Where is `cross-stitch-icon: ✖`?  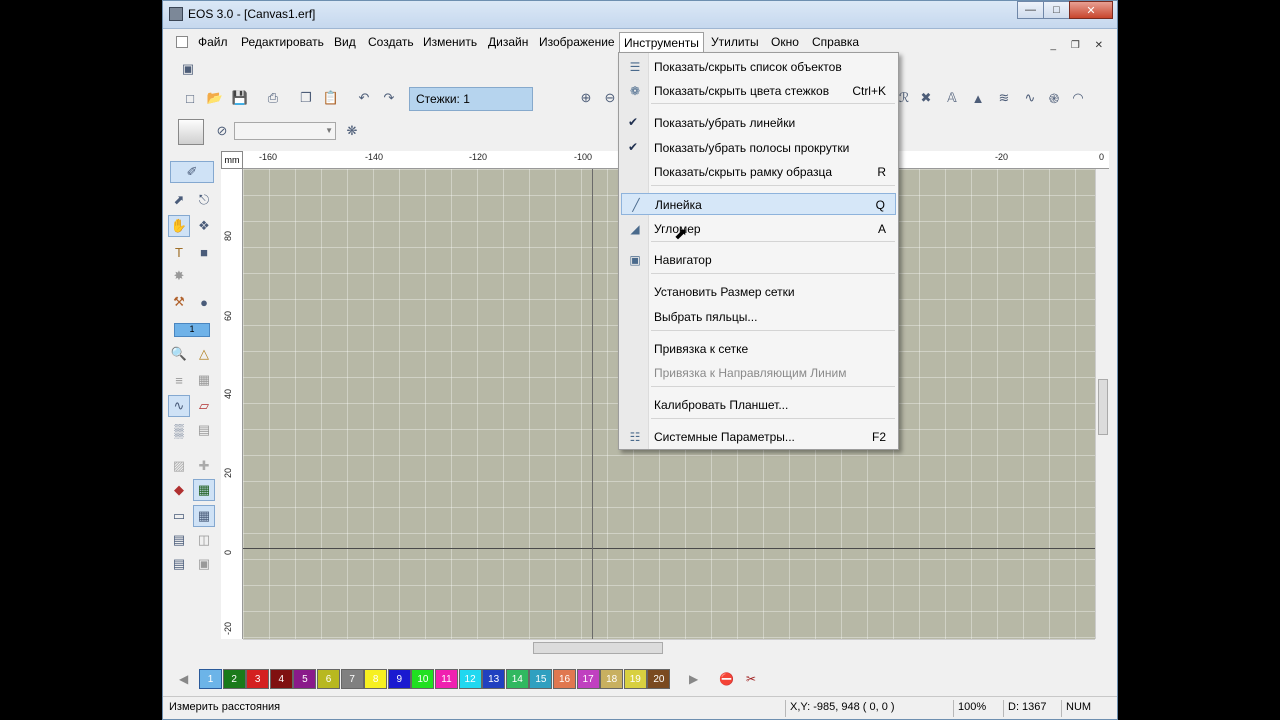 cross-stitch-icon: ✖ is located at coordinates (926, 98).